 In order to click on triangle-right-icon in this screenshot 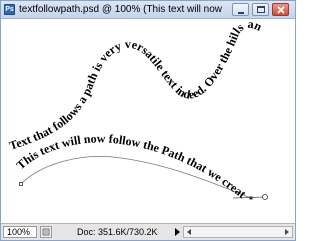, I will do `click(177, 232)`.